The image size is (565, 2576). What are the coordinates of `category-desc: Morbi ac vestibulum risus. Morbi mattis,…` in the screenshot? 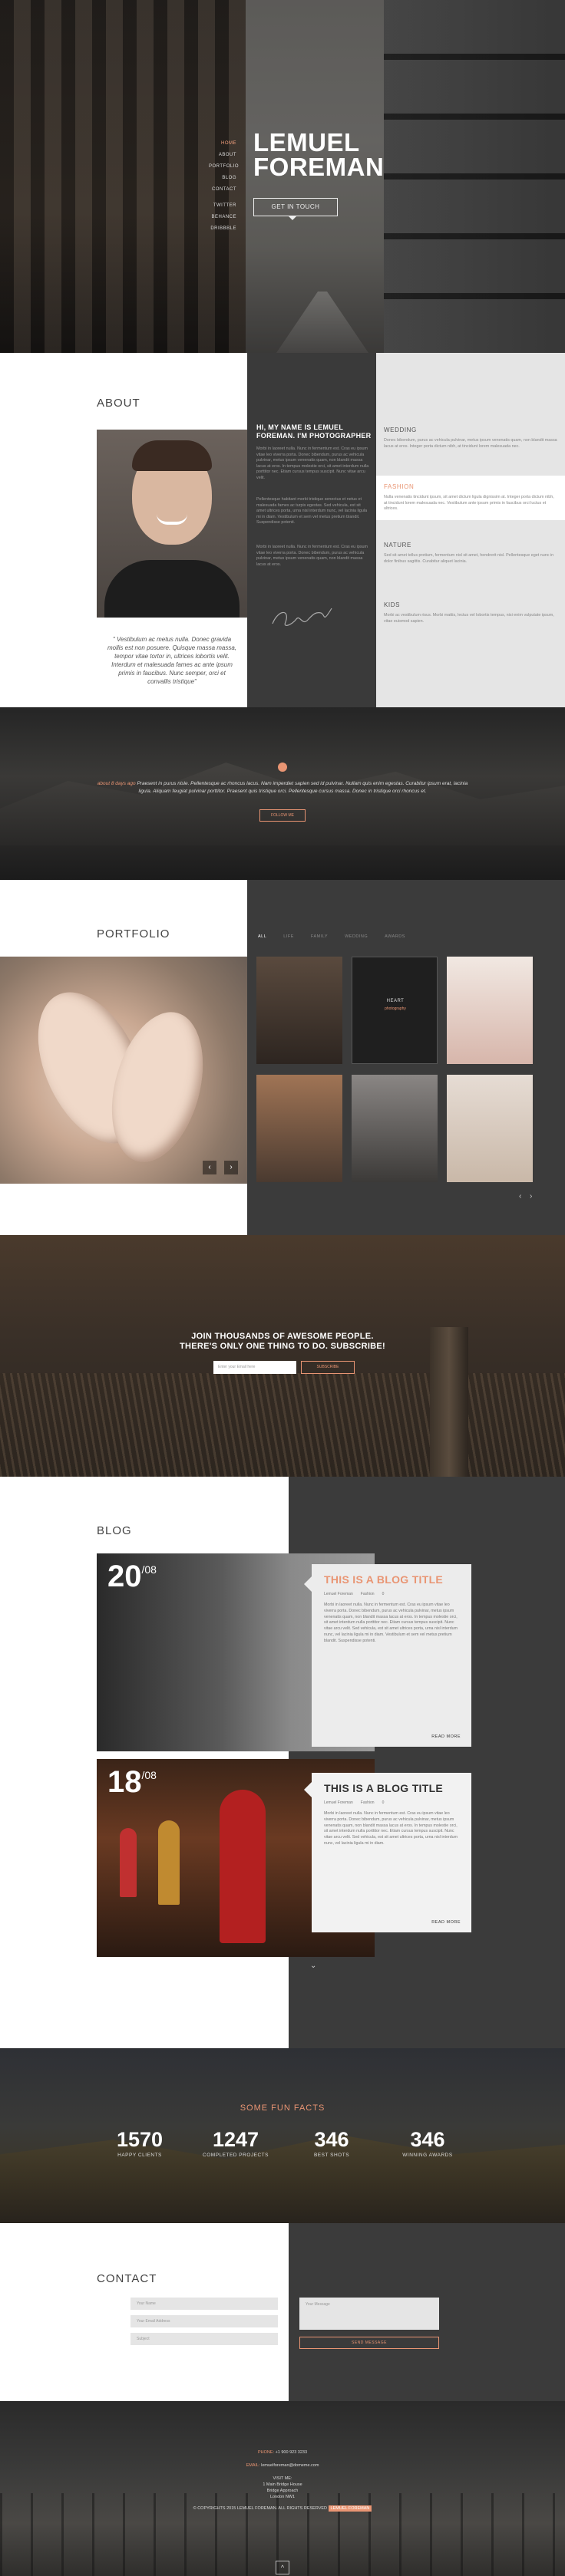 It's located at (469, 618).